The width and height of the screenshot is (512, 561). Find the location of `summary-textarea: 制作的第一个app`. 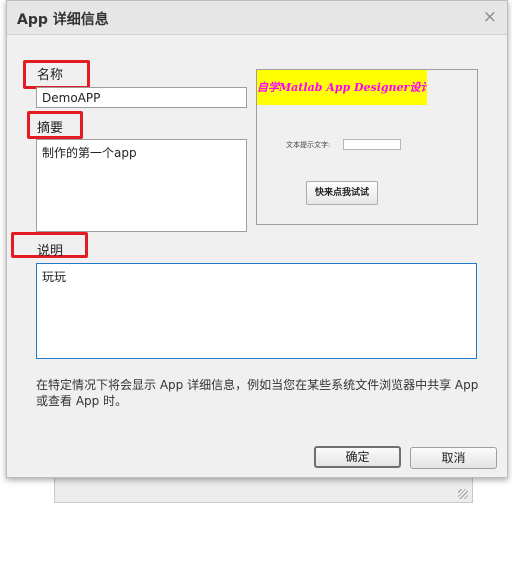

summary-textarea: 制作的第一个app is located at coordinates (141, 185).